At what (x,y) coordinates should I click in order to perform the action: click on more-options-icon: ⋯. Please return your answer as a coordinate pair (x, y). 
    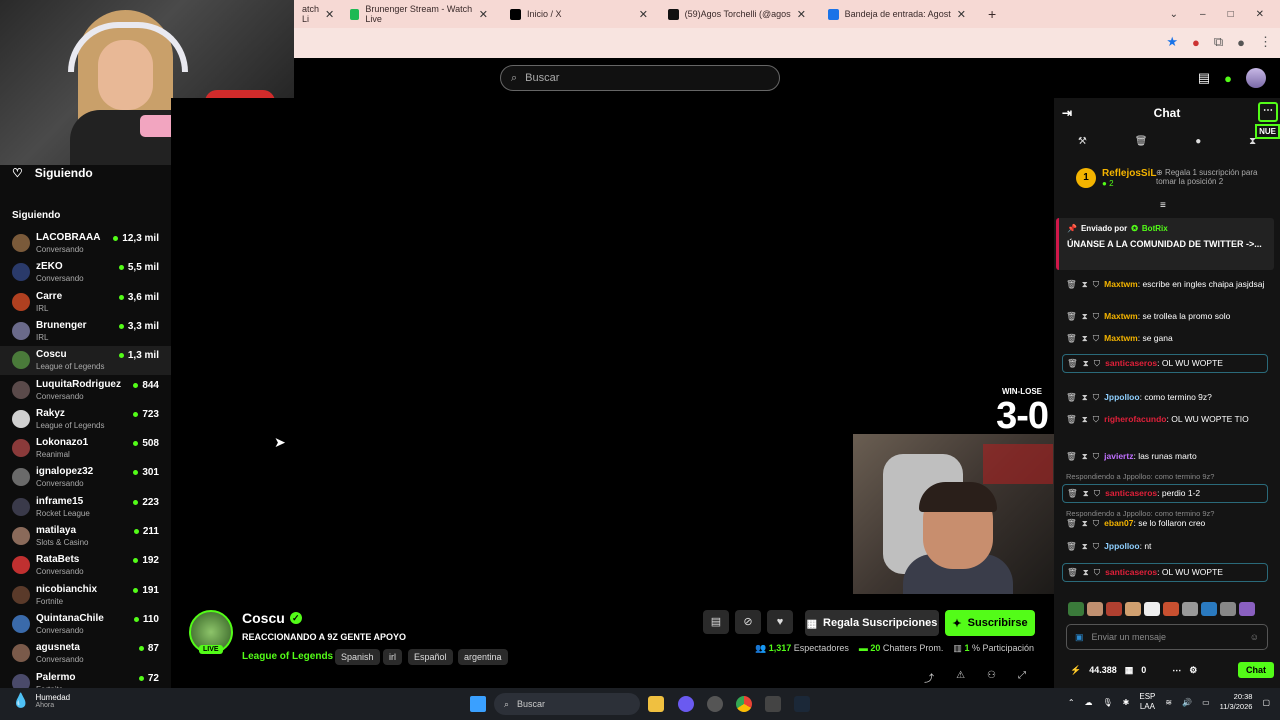
    Looking at the image, I should click on (1268, 112).